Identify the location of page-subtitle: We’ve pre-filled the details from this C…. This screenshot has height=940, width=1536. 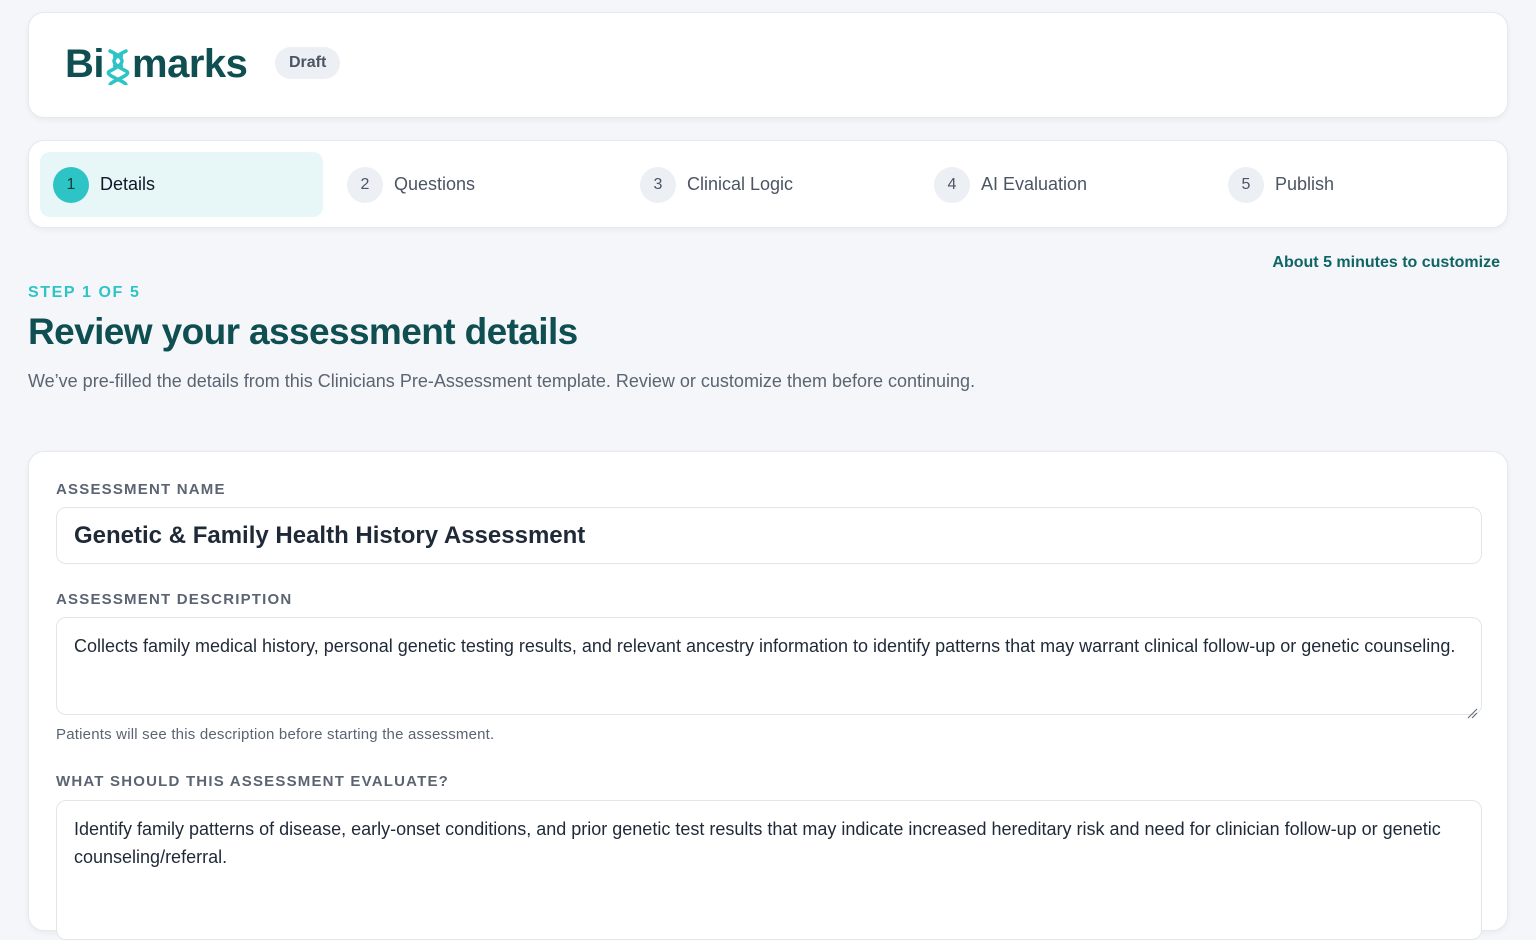
(502, 381).